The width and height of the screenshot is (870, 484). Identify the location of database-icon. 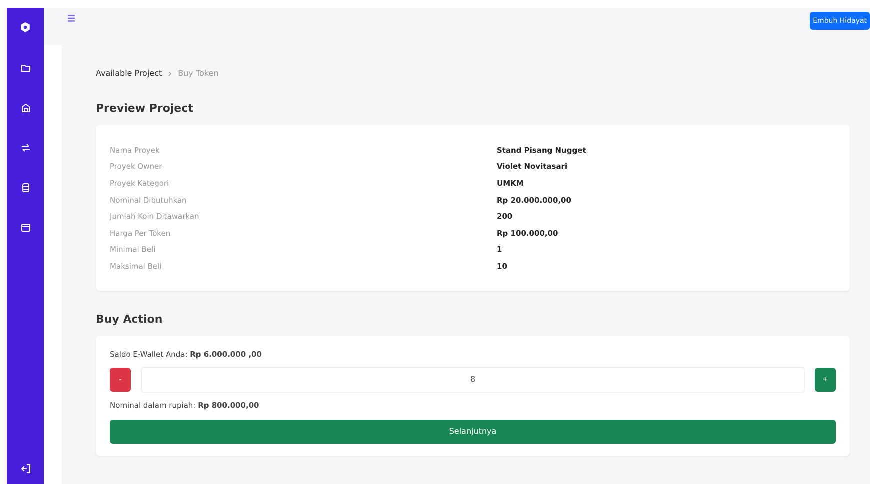
(25, 188).